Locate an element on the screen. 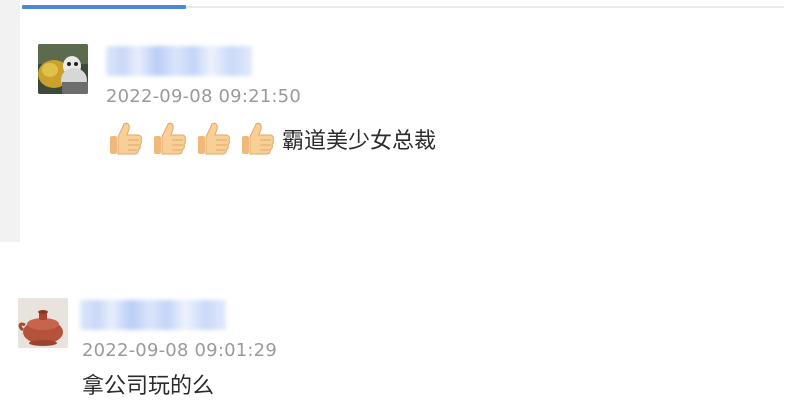  side-panel-strip is located at coordinates (10, 121).